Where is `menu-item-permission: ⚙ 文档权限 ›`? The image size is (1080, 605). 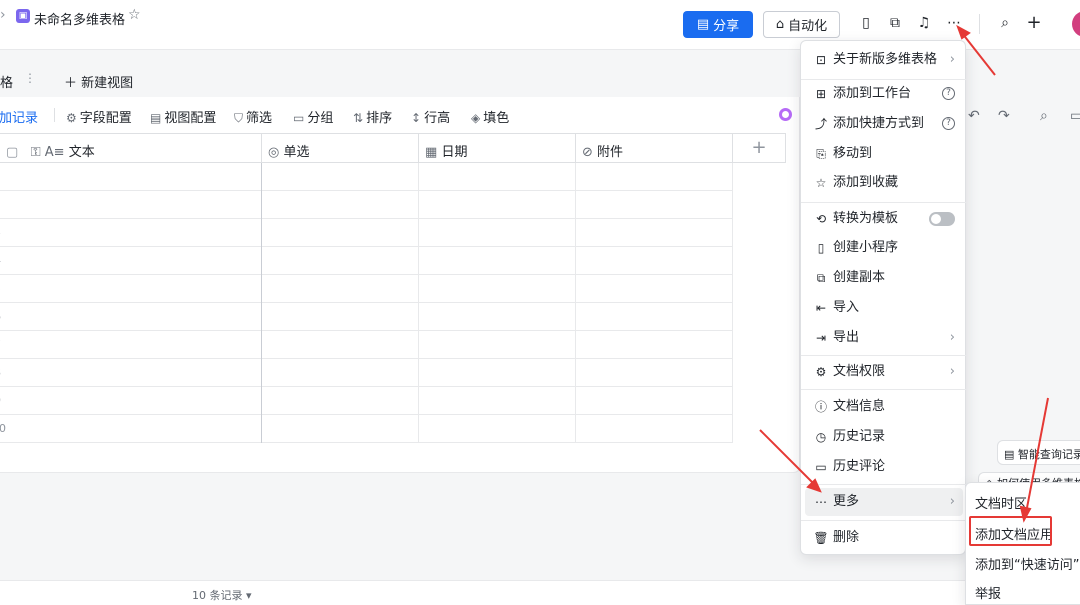
menu-item-permission: ⚙ 文档权限 › is located at coordinates (884, 372).